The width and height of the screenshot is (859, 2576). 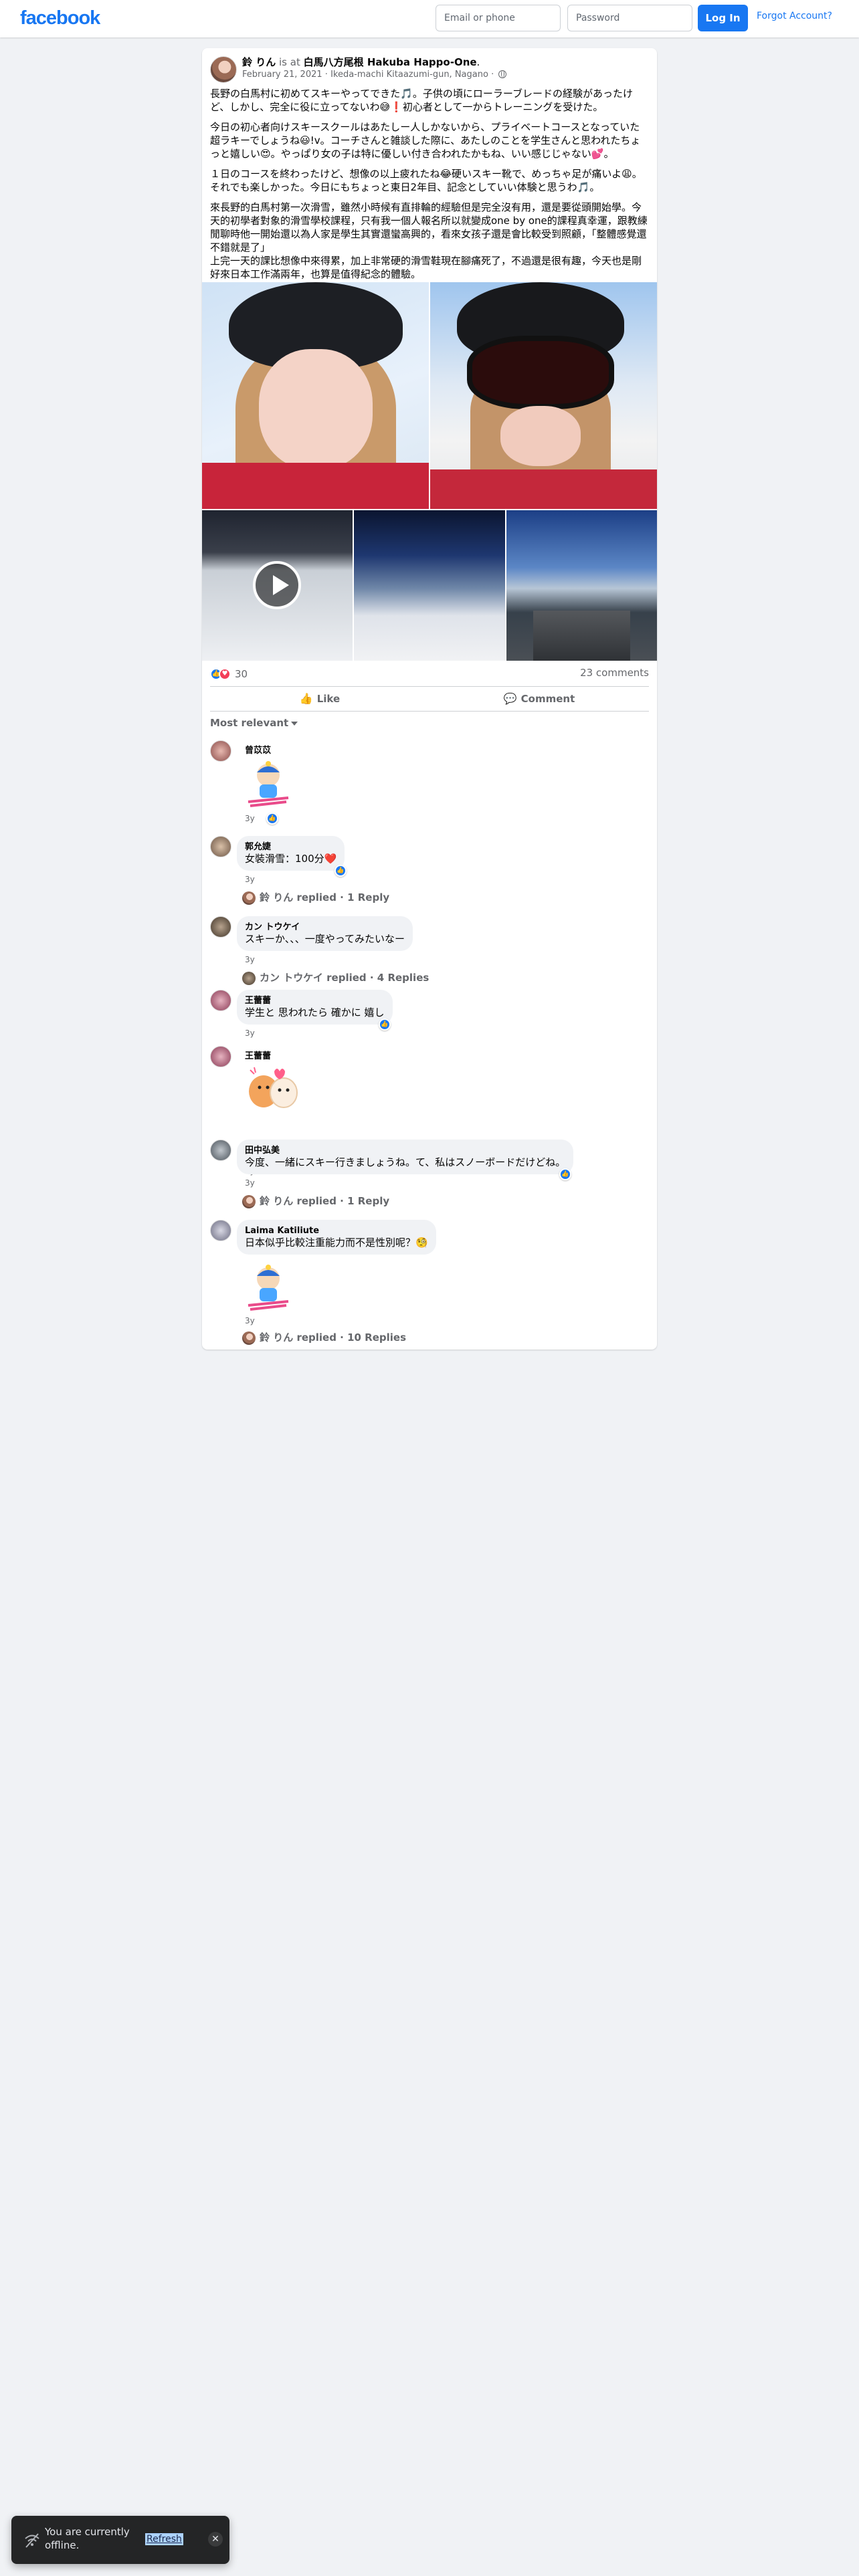 I want to click on chevron-down-icon, so click(x=294, y=724).